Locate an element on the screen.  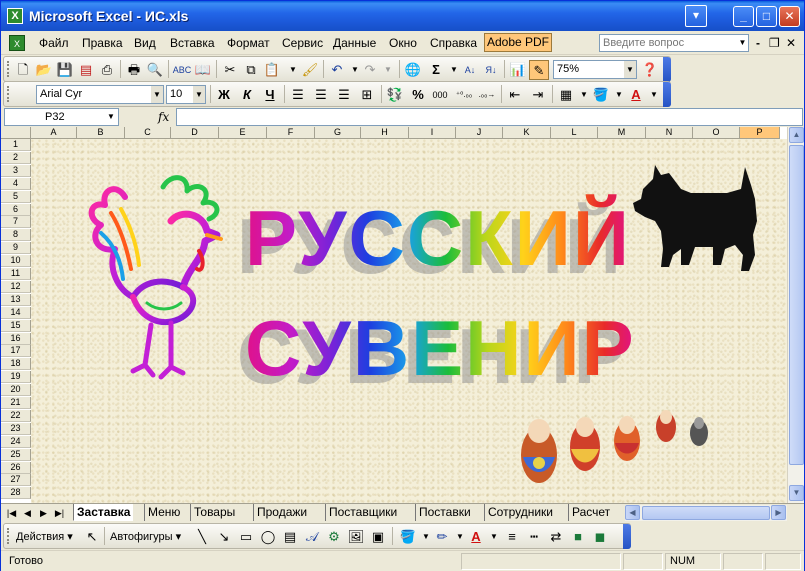
column-header: I is located at coordinates (432, 133).